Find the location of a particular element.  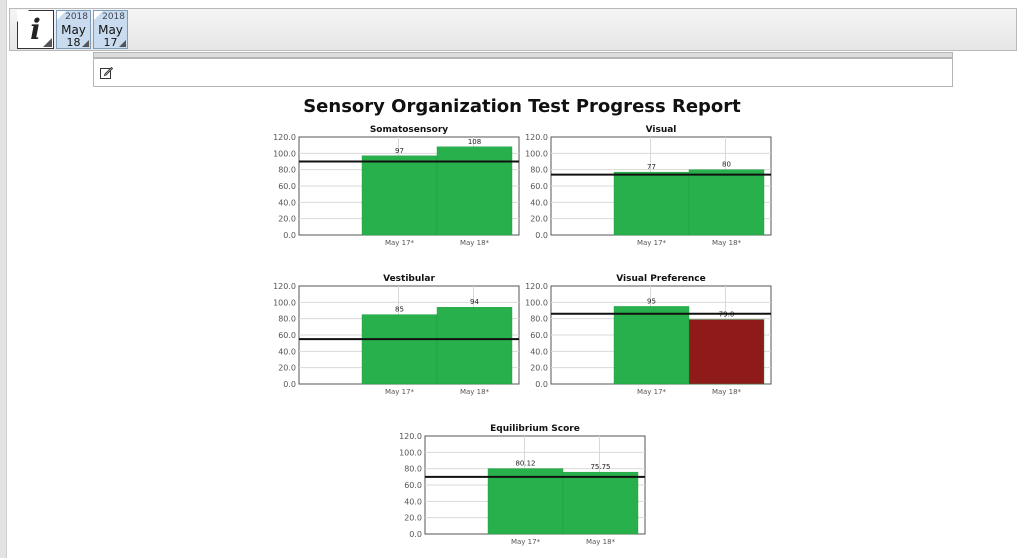

session-tile-may-18: 2018 May 18 is located at coordinates (73, 29).